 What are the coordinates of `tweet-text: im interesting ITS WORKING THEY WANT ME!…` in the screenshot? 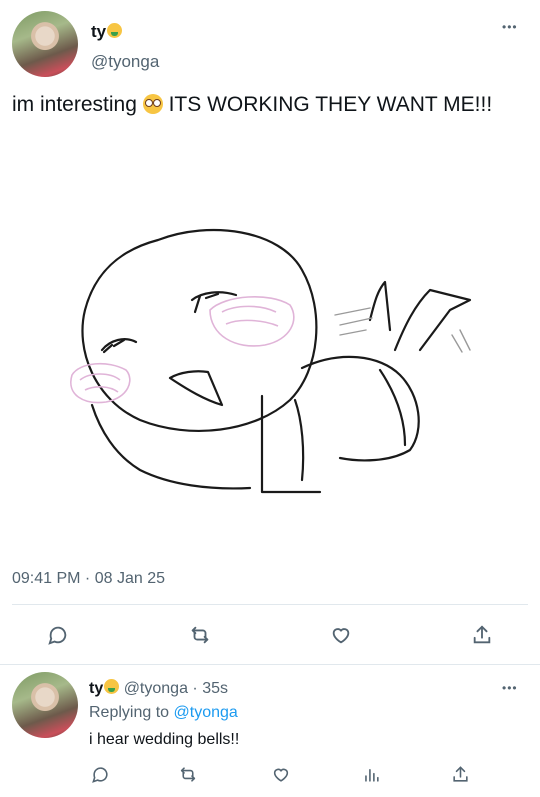 It's located at (252, 105).